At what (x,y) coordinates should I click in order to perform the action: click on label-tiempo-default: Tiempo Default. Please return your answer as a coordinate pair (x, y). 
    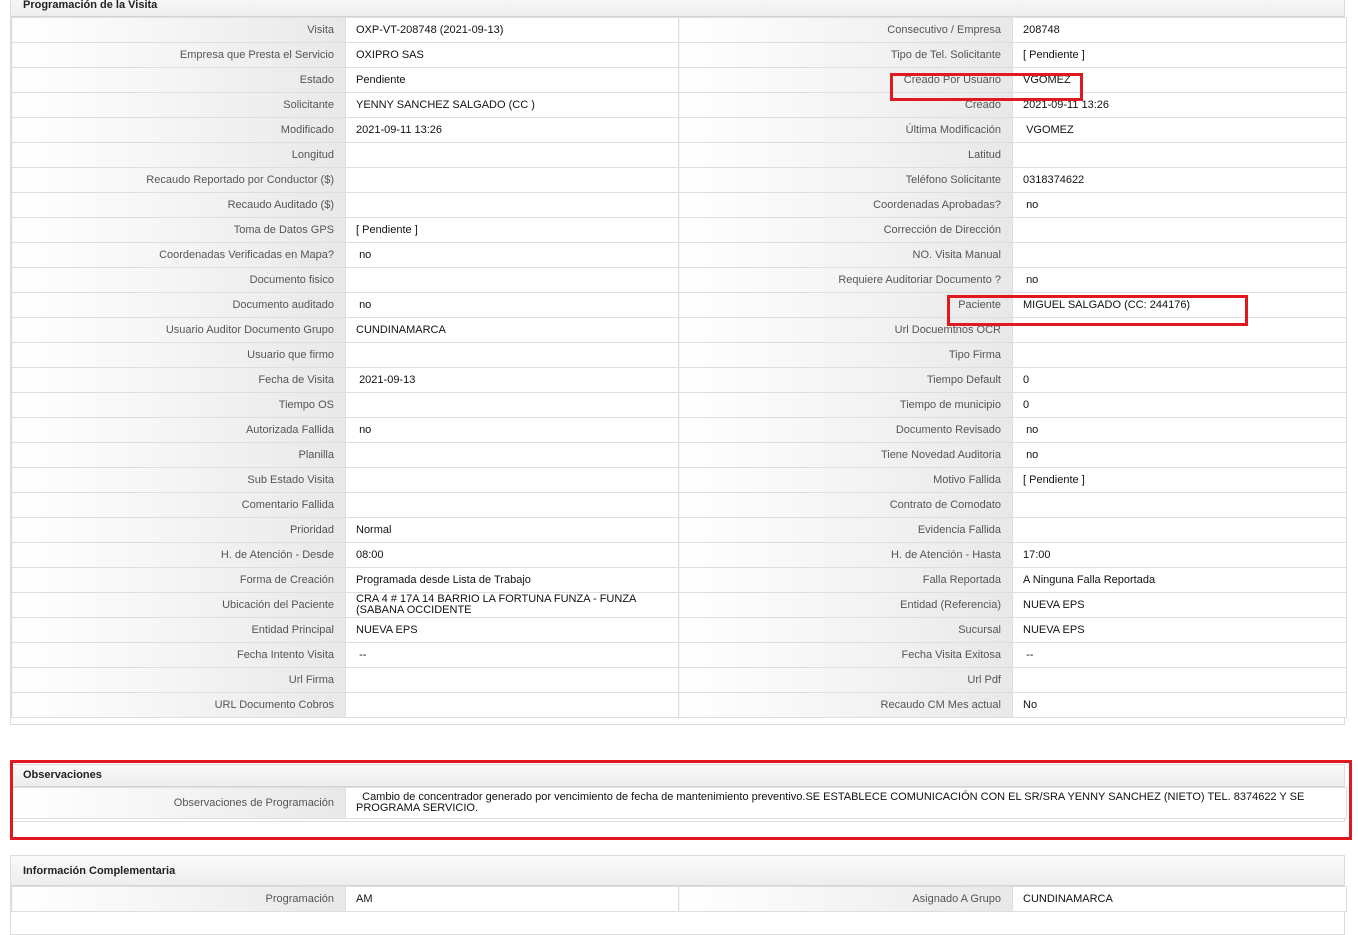
    Looking at the image, I should click on (845, 380).